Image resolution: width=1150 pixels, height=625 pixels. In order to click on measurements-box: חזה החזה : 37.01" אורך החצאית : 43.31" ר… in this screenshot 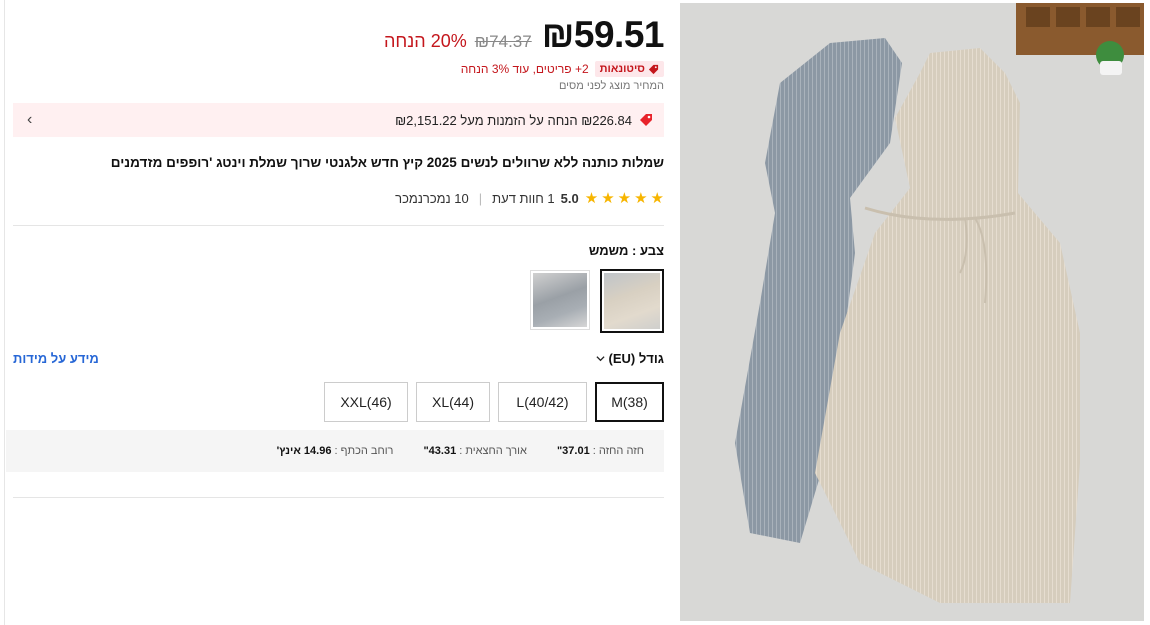, I will do `click(335, 451)`.